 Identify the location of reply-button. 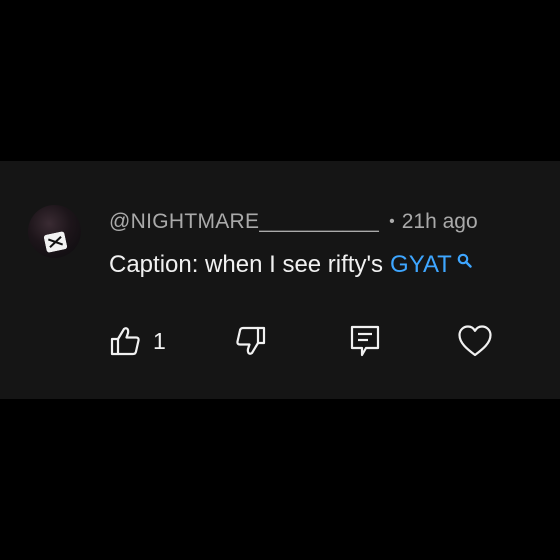
(365, 341).